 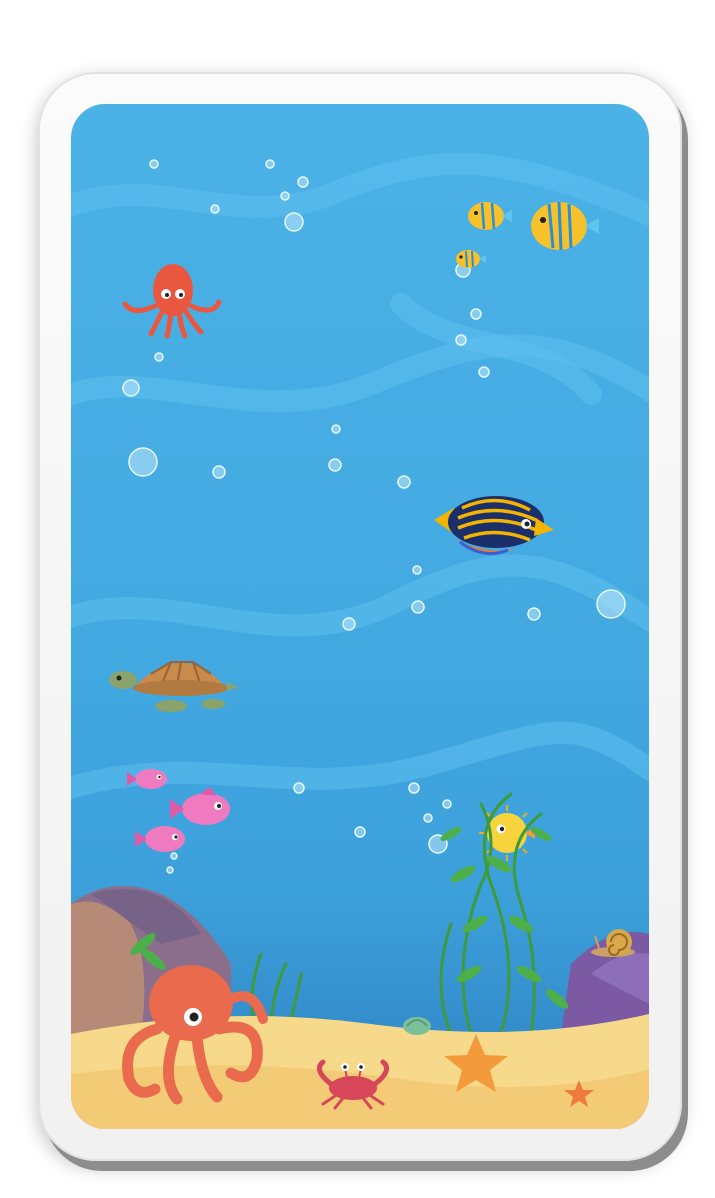 What do you see at coordinates (494, 526) in the screenshot?
I see `angelfish-icon` at bounding box center [494, 526].